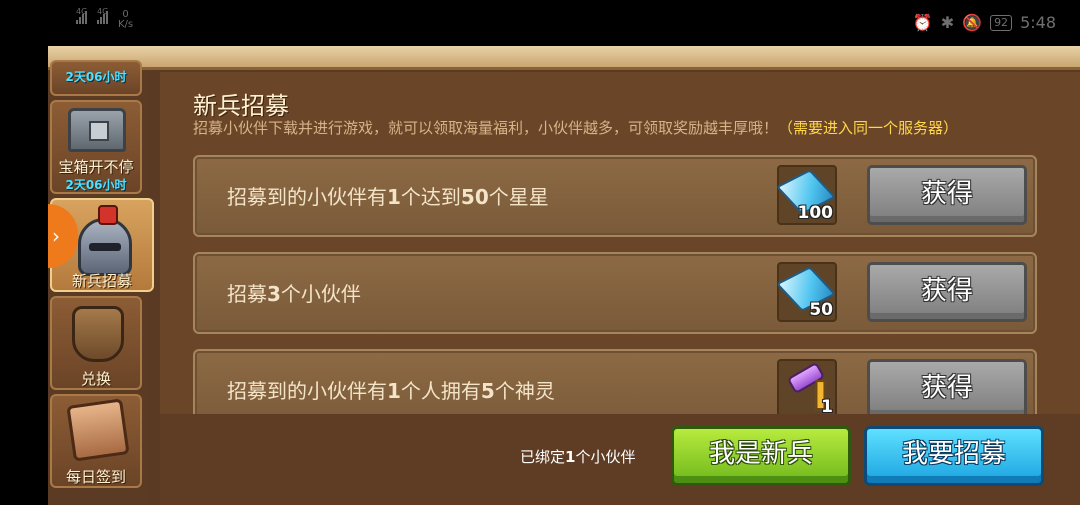  Describe the element at coordinates (96, 167) in the screenshot. I see `sidebar-item-label: 宝箱开不停` at that location.